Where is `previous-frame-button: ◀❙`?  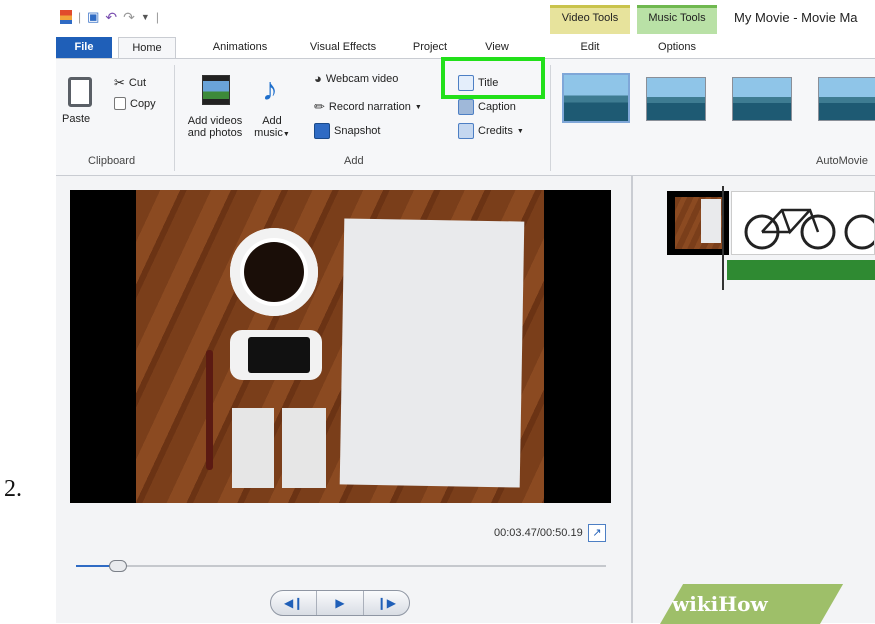 previous-frame-button: ◀❙ is located at coordinates (294, 603).